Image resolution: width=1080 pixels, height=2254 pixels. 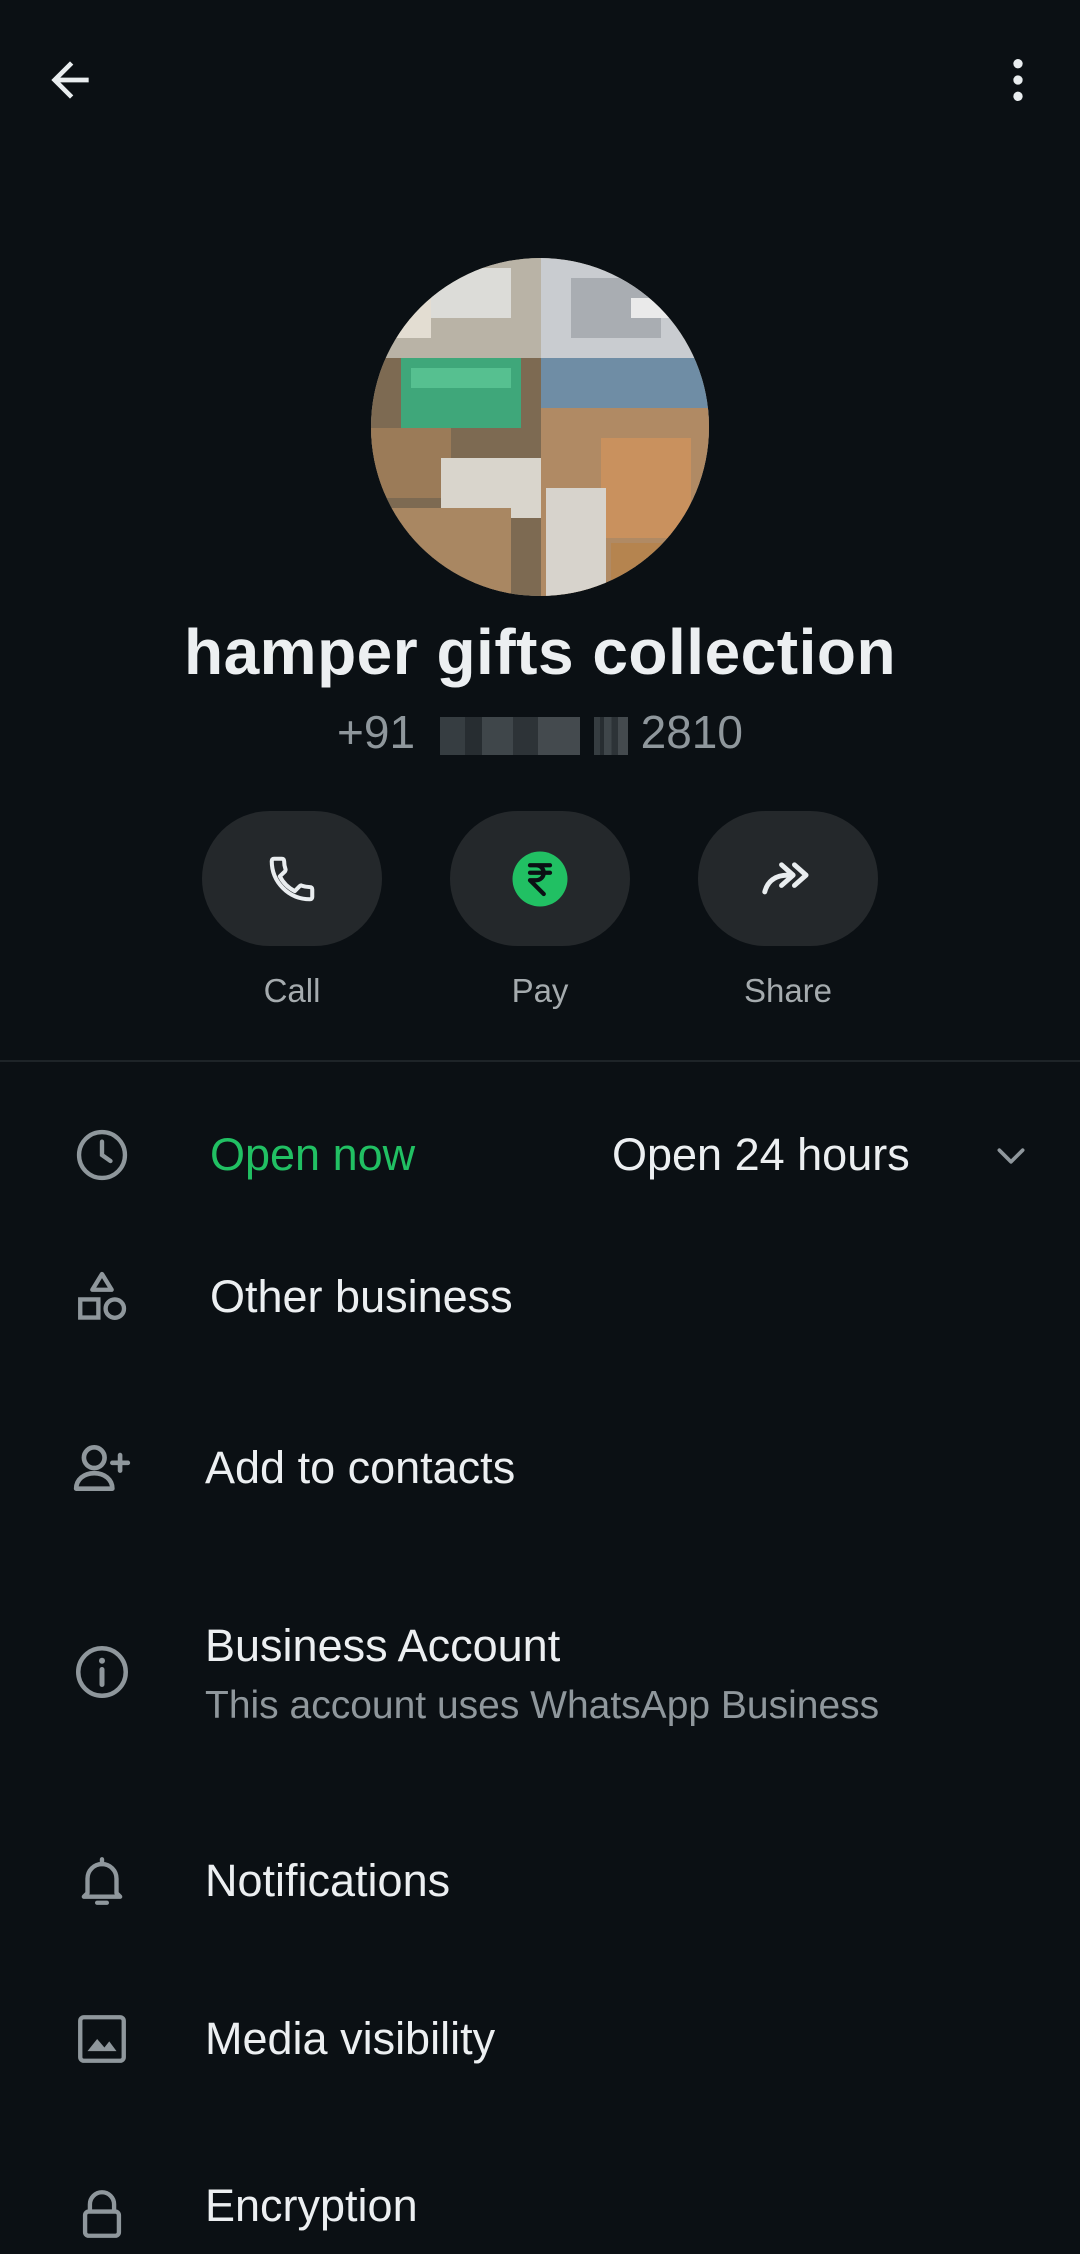 What do you see at coordinates (292, 990) in the screenshot?
I see `call-label: Call` at bounding box center [292, 990].